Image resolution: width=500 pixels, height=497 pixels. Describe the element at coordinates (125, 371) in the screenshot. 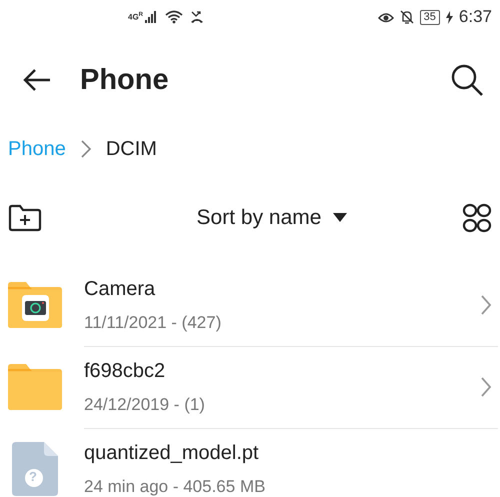

I see `file-name: f698cbc2` at that location.